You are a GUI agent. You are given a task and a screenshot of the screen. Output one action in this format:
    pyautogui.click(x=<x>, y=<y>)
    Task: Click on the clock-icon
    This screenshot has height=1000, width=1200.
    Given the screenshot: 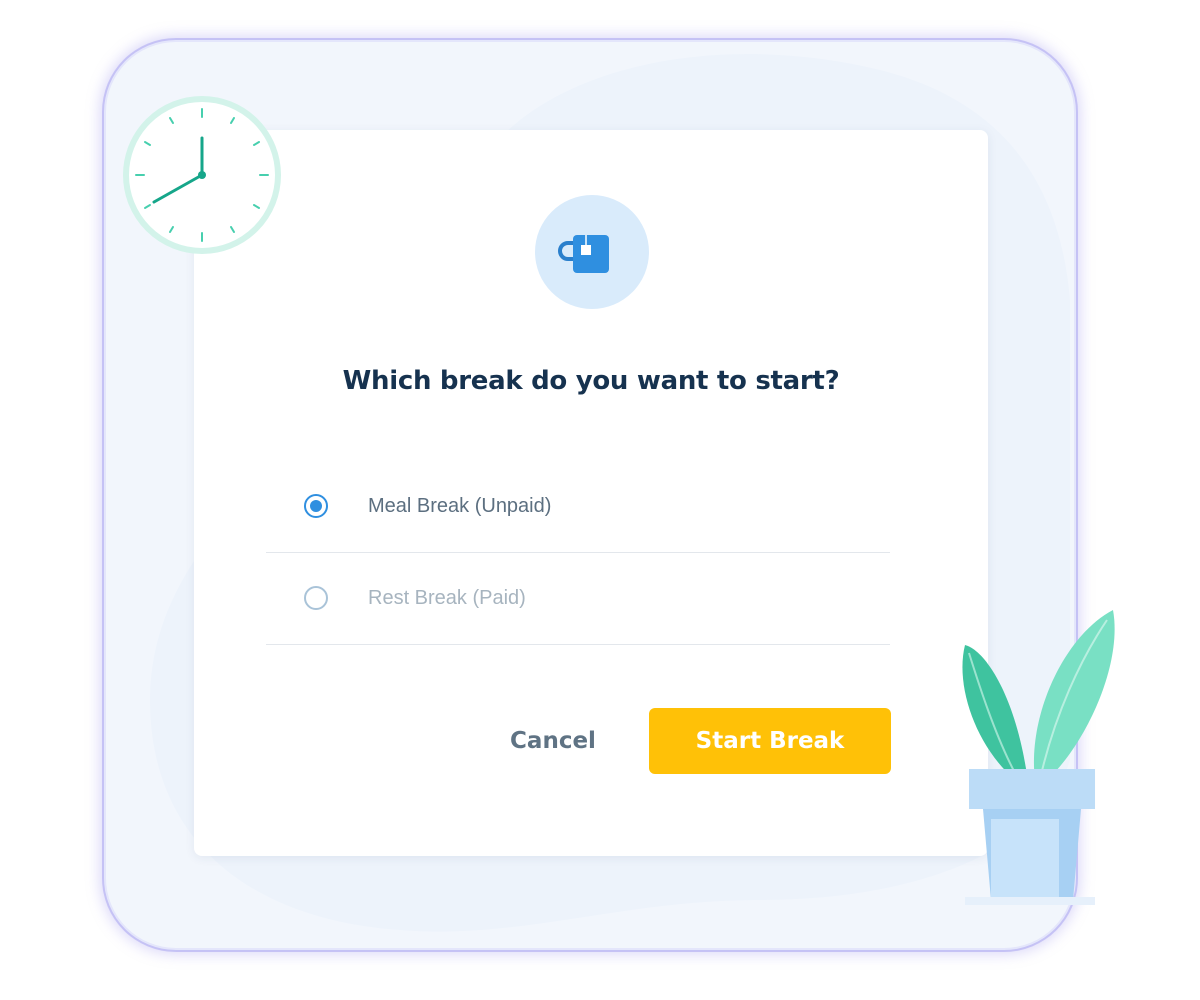 What is the action you would take?
    pyautogui.click(x=202, y=175)
    